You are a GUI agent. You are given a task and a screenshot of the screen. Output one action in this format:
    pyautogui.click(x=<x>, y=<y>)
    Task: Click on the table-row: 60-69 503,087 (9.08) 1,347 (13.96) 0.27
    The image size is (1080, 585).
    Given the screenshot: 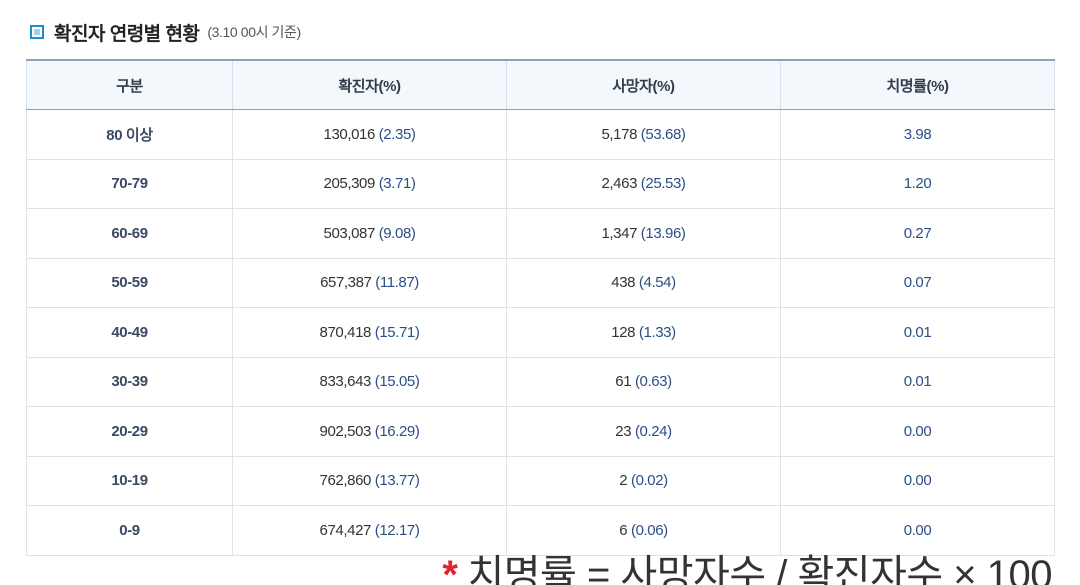 What is the action you would take?
    pyautogui.click(x=540, y=233)
    